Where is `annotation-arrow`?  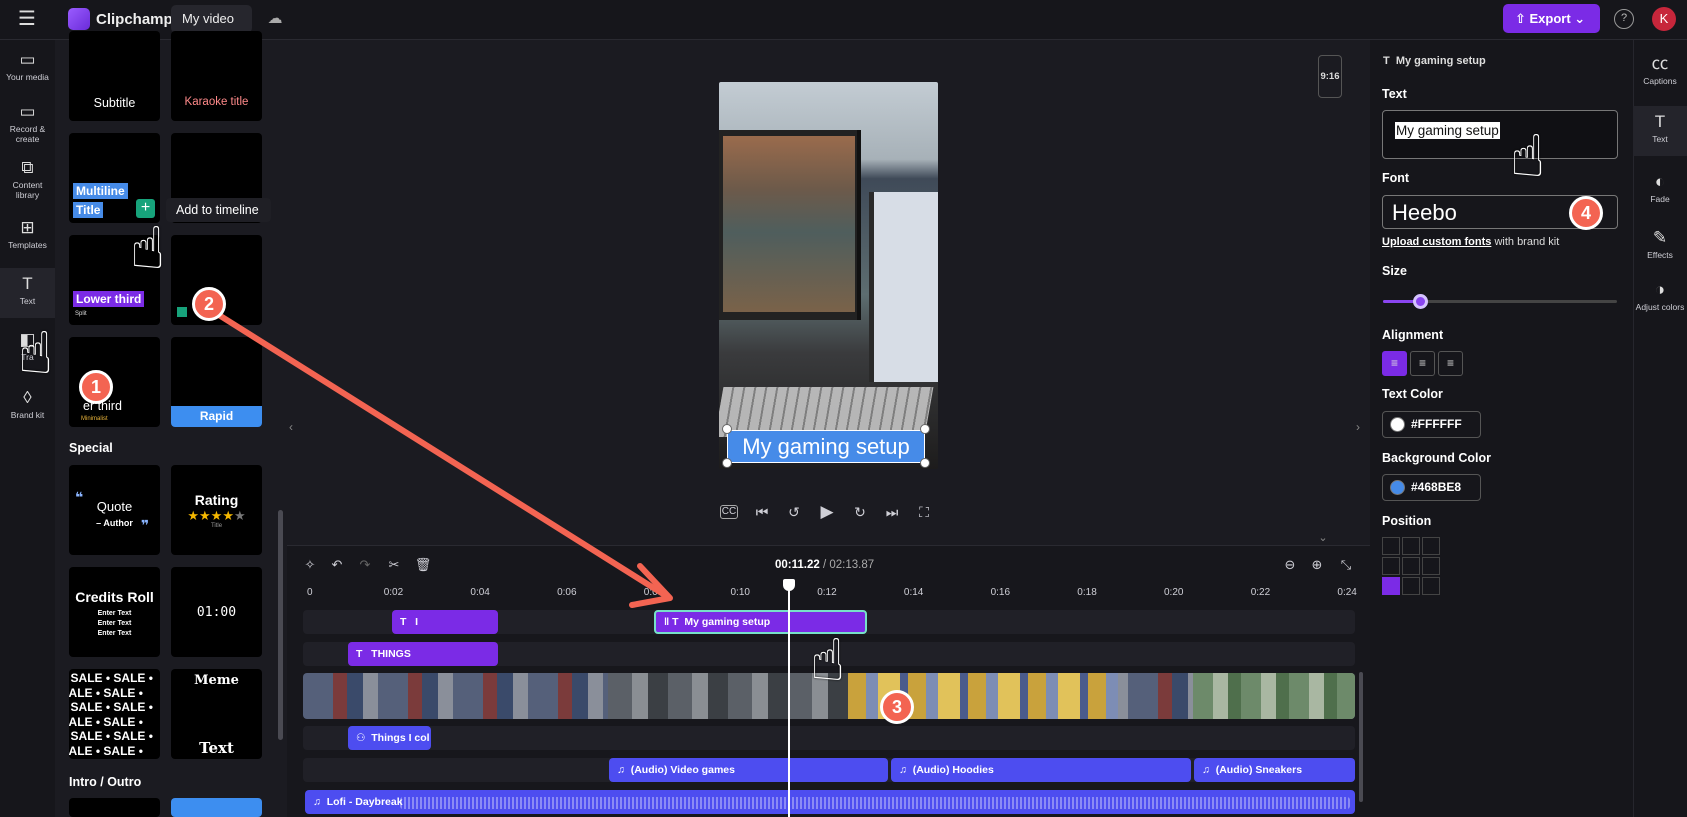 annotation-arrow is located at coordinates (436, 455).